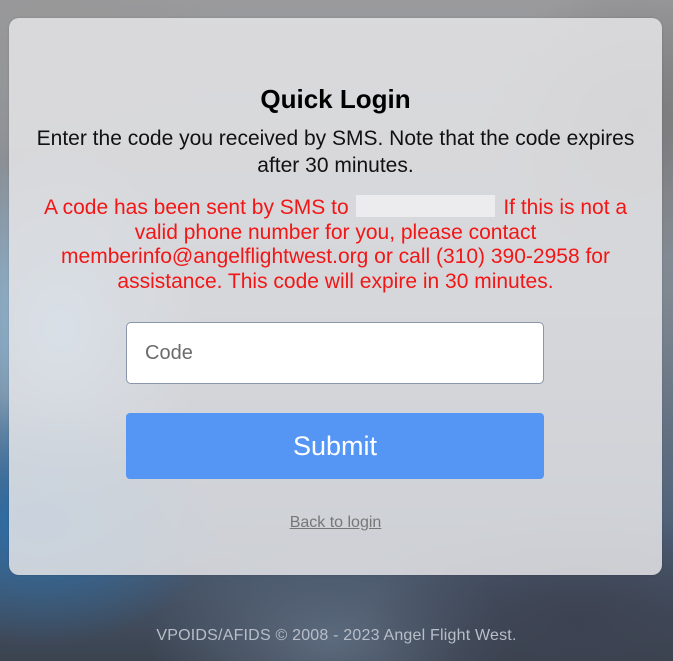 The height and width of the screenshot is (661, 673). Describe the element at coordinates (335, 523) in the screenshot. I see `back-to-login-link: Back to login` at that location.